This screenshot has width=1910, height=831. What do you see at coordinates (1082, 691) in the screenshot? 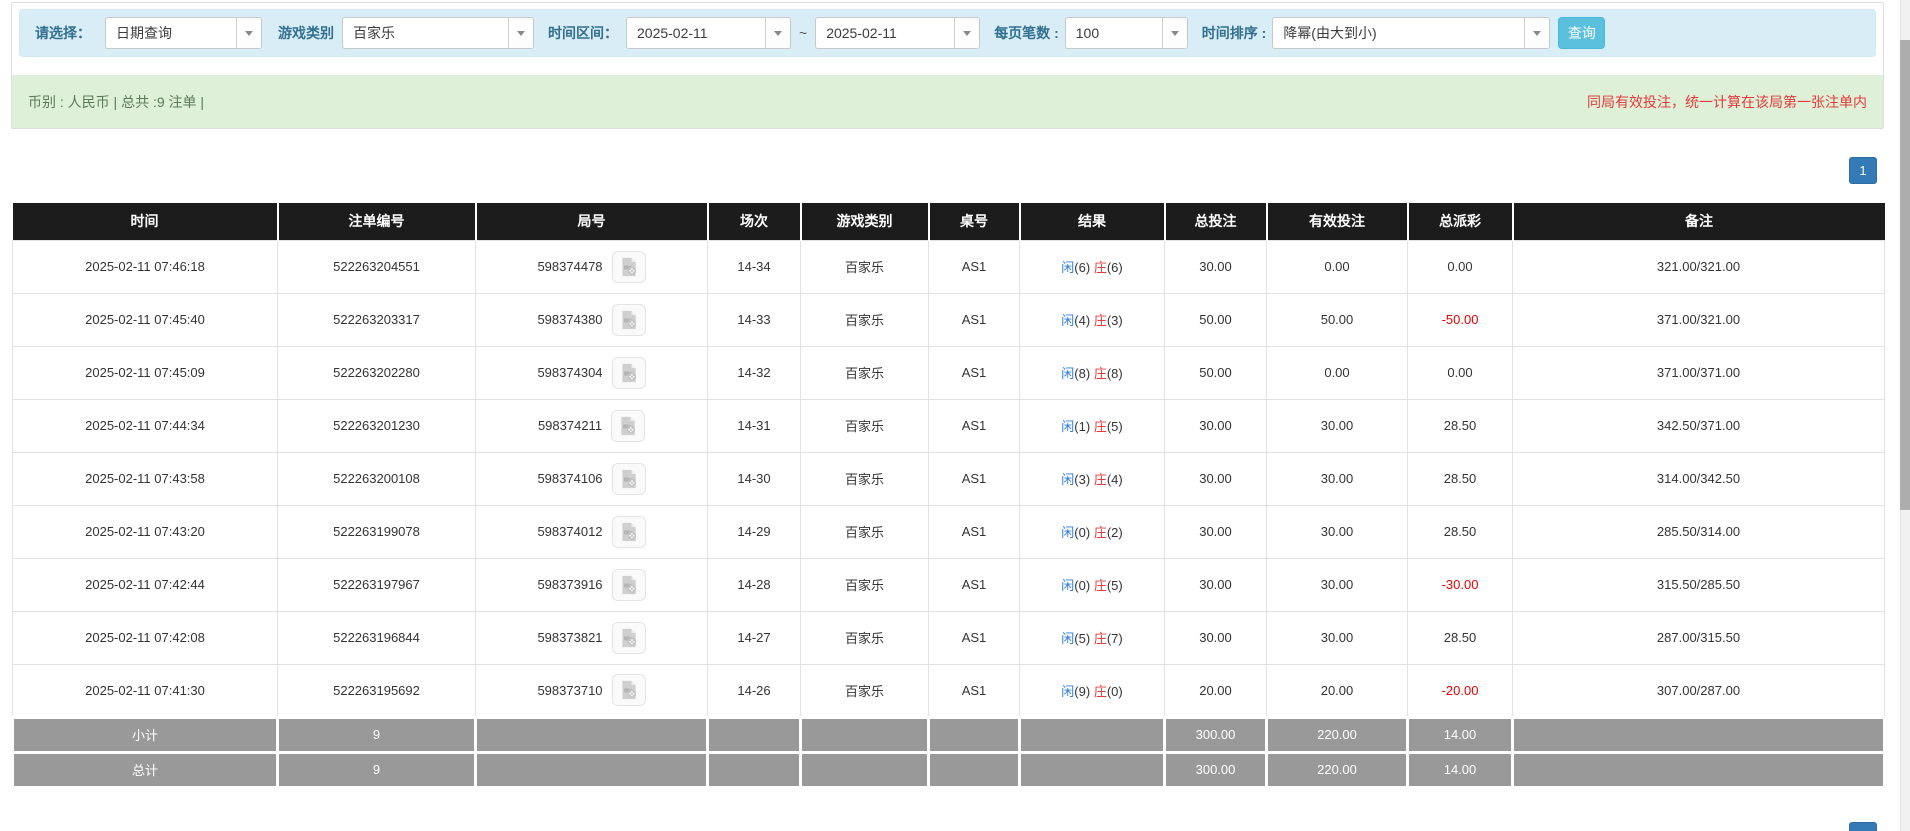
I see `player-result-score: (9)` at bounding box center [1082, 691].